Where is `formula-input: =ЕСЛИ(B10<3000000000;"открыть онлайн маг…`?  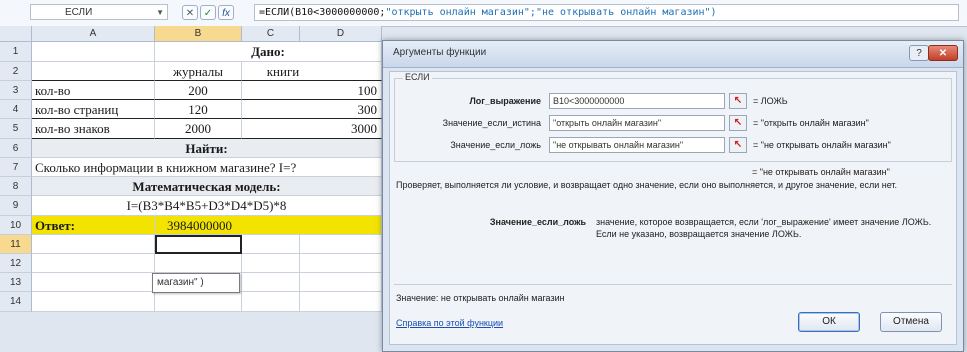
formula-input: =ЕСЛИ(B10<3000000000;"открыть онлайн маг… is located at coordinates (606, 12).